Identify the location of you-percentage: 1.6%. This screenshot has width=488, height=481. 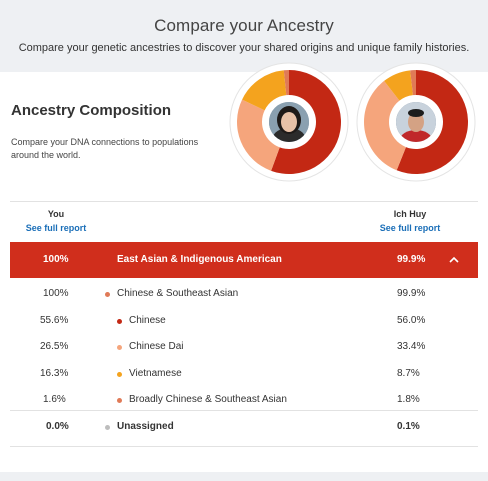
(54, 399).